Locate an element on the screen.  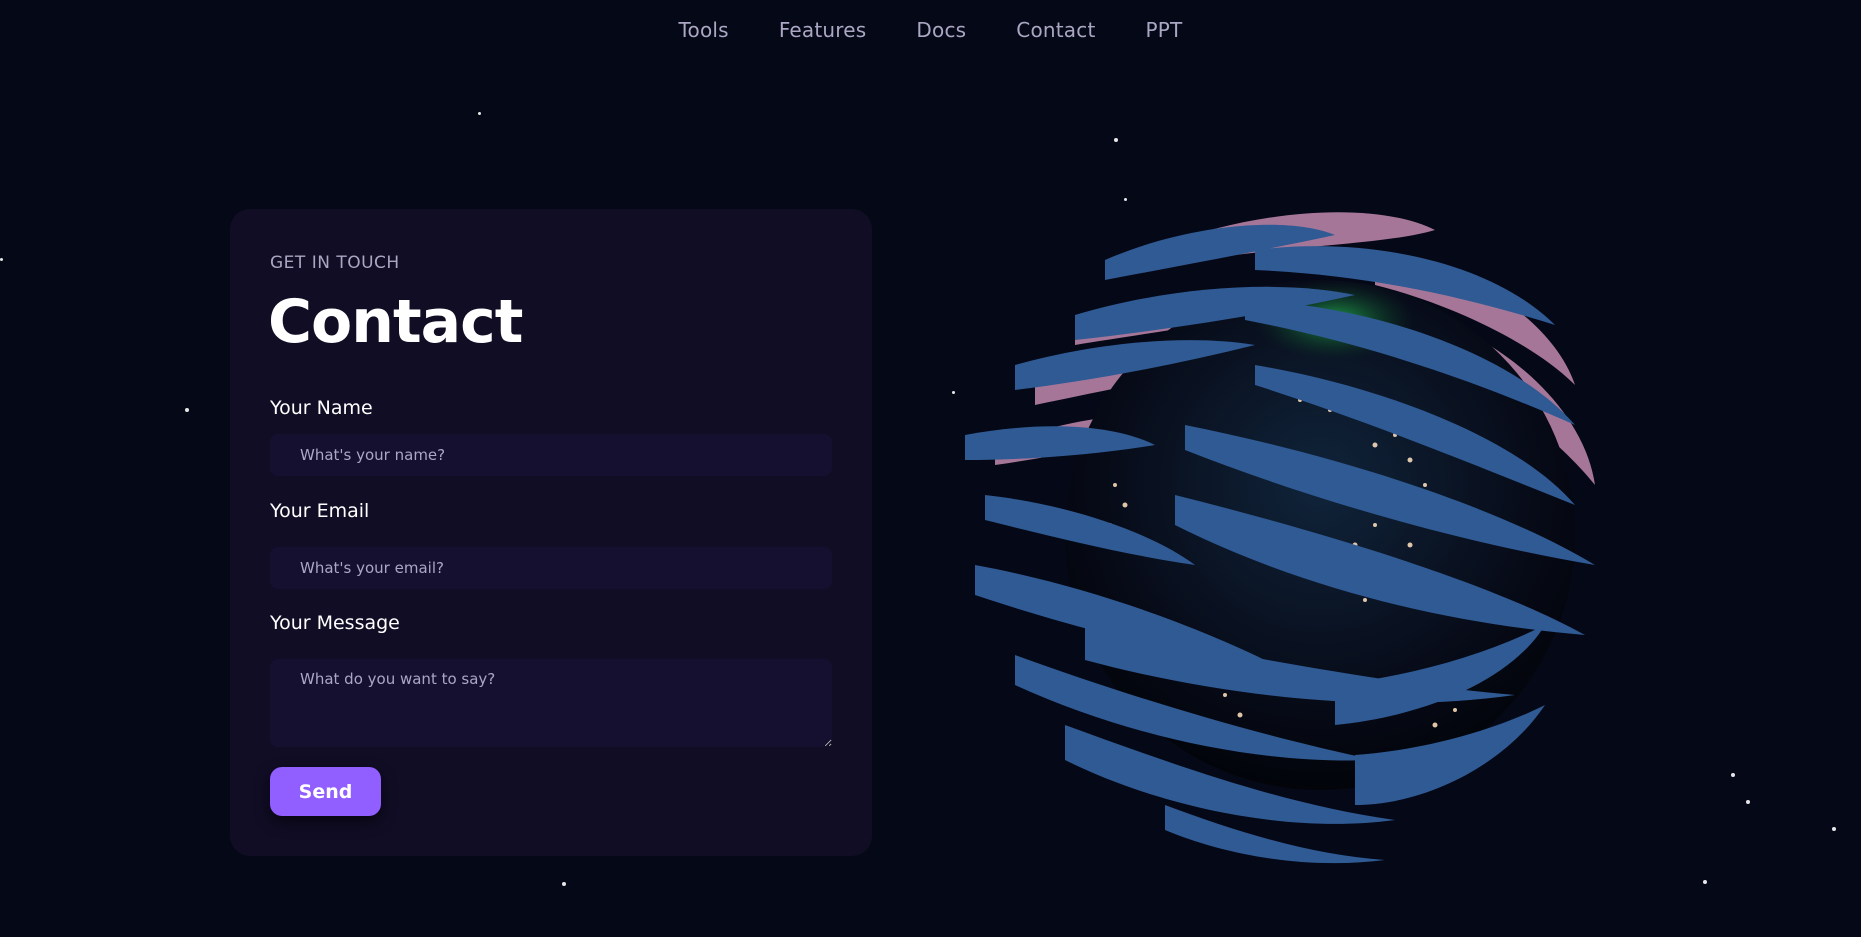
page-title: Contact is located at coordinates (395, 322).